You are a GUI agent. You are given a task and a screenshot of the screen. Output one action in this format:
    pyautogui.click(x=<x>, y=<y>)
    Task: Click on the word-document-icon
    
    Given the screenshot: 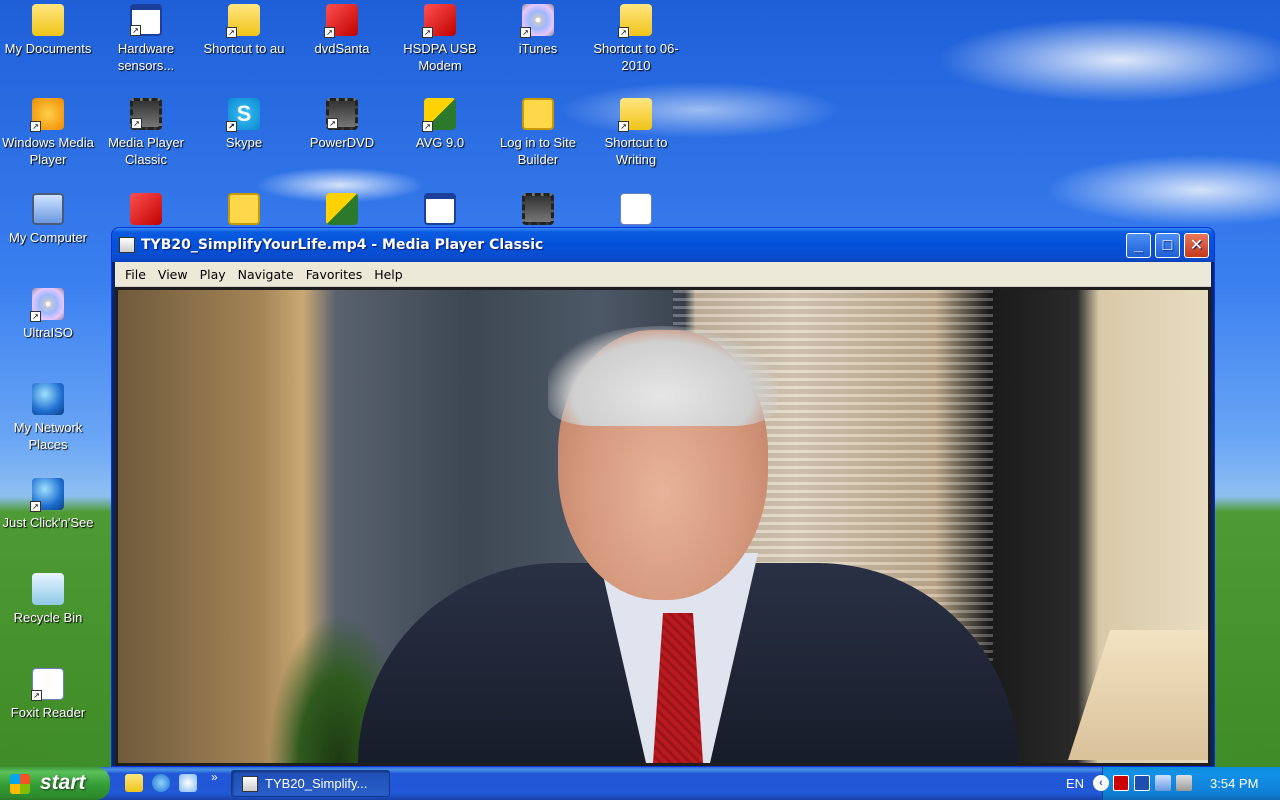 What is the action you would take?
    pyautogui.click(x=636, y=209)
    